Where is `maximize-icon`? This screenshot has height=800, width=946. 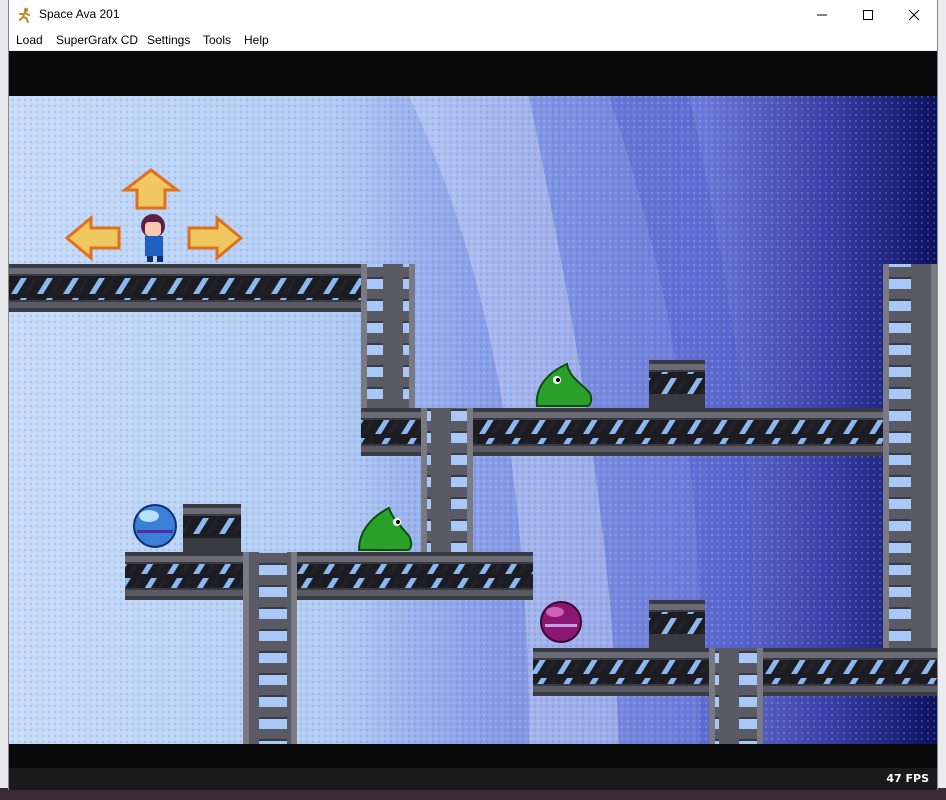 maximize-icon is located at coordinates (868, 15).